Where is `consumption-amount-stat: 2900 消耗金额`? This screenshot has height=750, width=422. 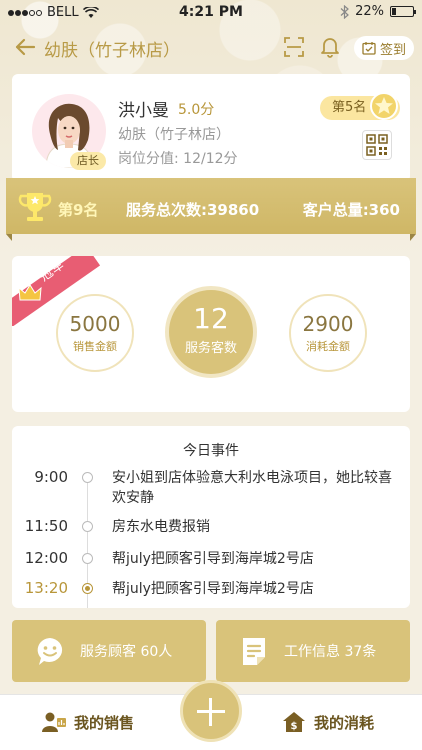 consumption-amount-stat: 2900 消耗金额 is located at coordinates (328, 333).